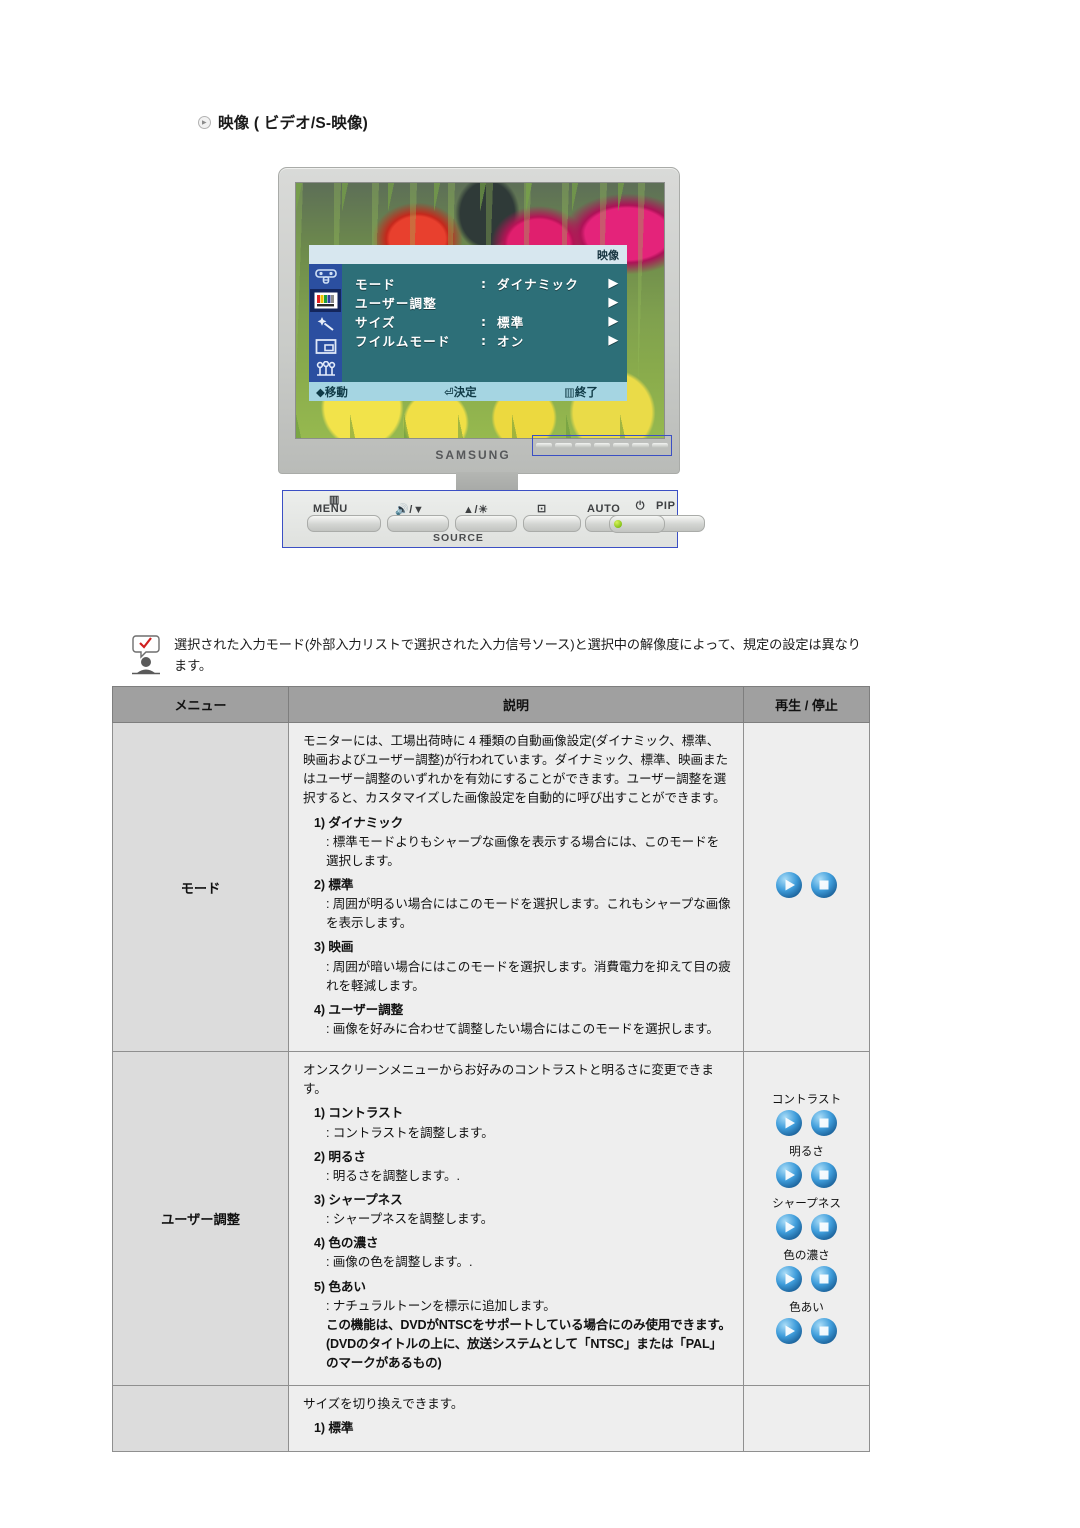  I want to click on source-enter-button, so click(552, 523).